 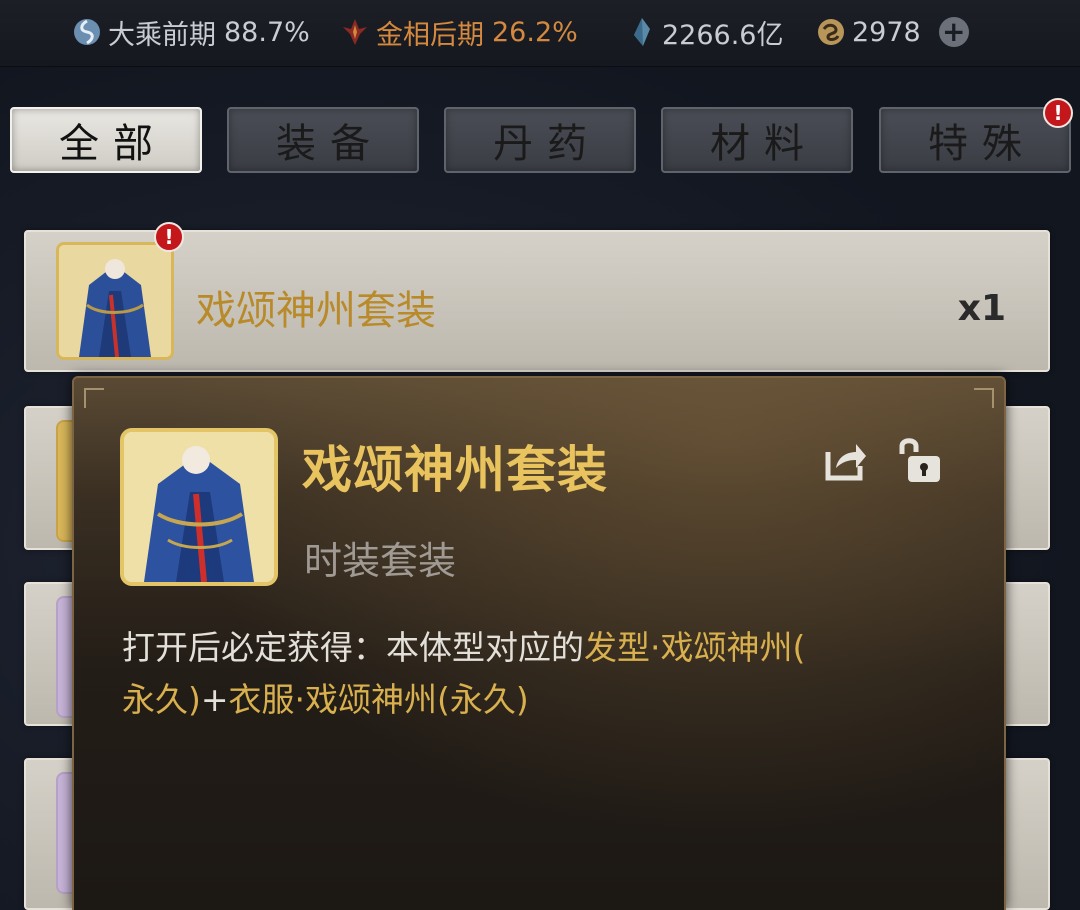 I want to click on item-name: 戏颂神州套装, so click(x=316, y=311).